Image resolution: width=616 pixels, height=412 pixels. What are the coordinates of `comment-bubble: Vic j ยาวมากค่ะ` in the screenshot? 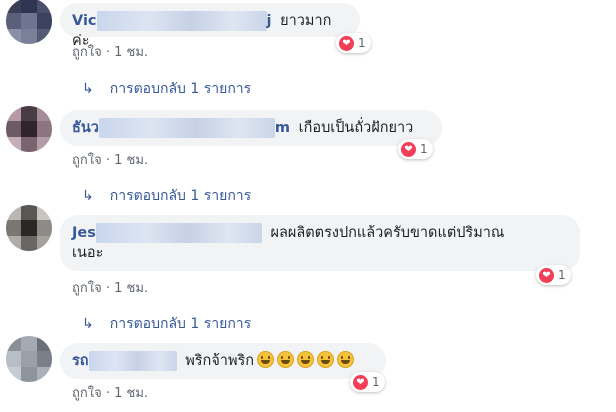 It's located at (210, 26).